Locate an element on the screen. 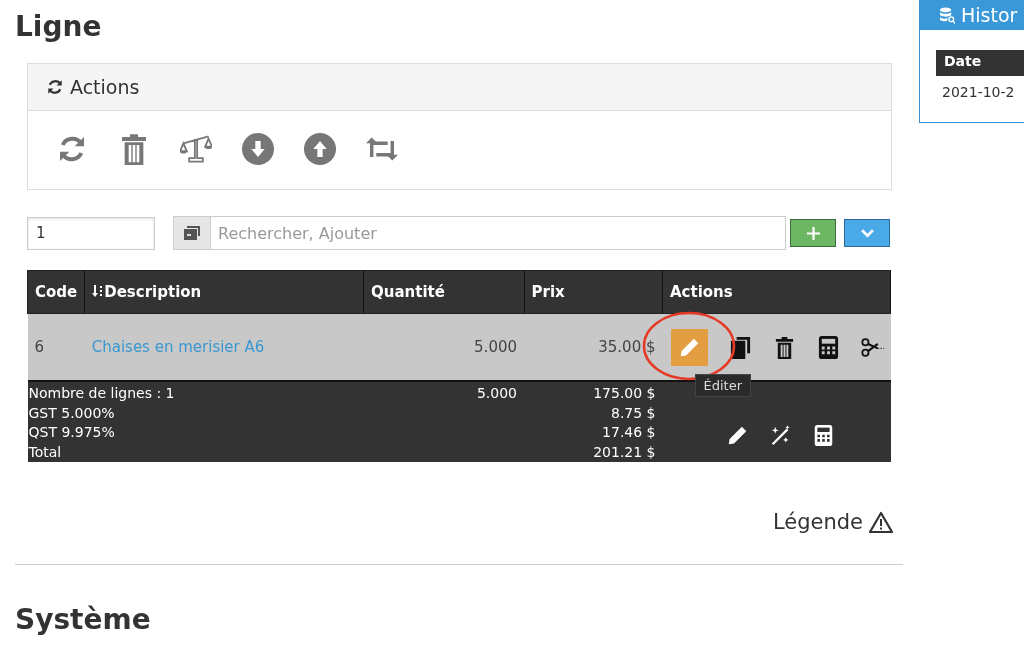 The image size is (1024, 666). search-field: Rechercher, Ajouter is located at coordinates (499, 233).